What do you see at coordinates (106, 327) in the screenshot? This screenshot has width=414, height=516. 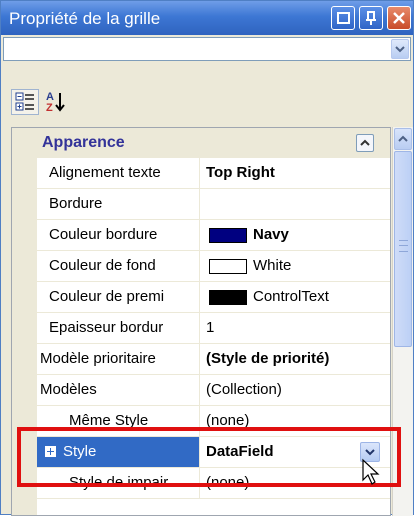 I see `property-name: Epaisseur bordur` at bounding box center [106, 327].